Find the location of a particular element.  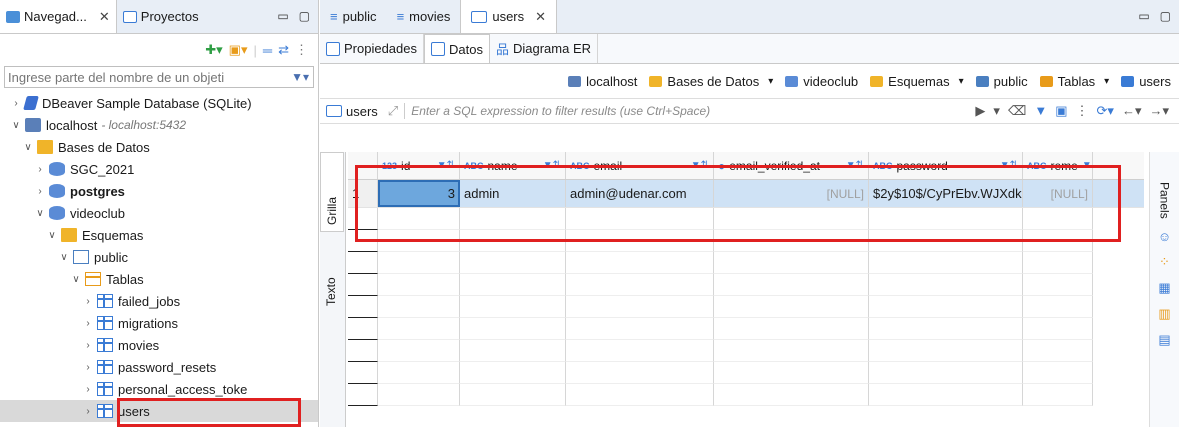

save-filter-icon: ▣ is located at coordinates (1061, 111).